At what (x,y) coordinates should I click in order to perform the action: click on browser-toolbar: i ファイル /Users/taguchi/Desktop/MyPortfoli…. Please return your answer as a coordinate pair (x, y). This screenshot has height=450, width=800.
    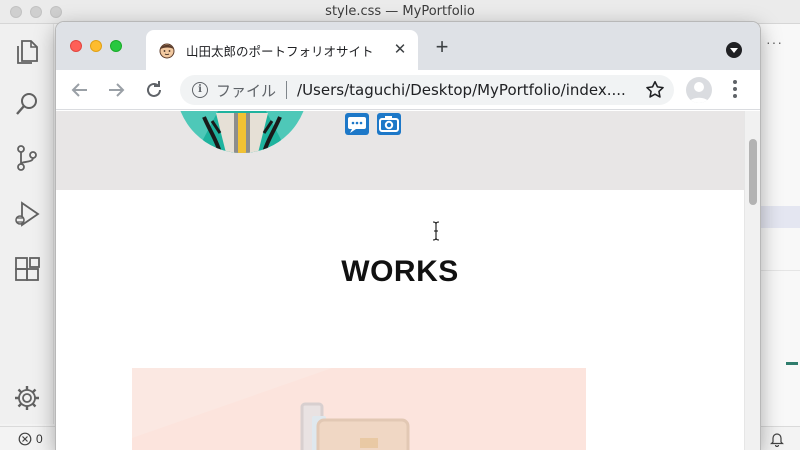
    Looking at the image, I should click on (408, 90).